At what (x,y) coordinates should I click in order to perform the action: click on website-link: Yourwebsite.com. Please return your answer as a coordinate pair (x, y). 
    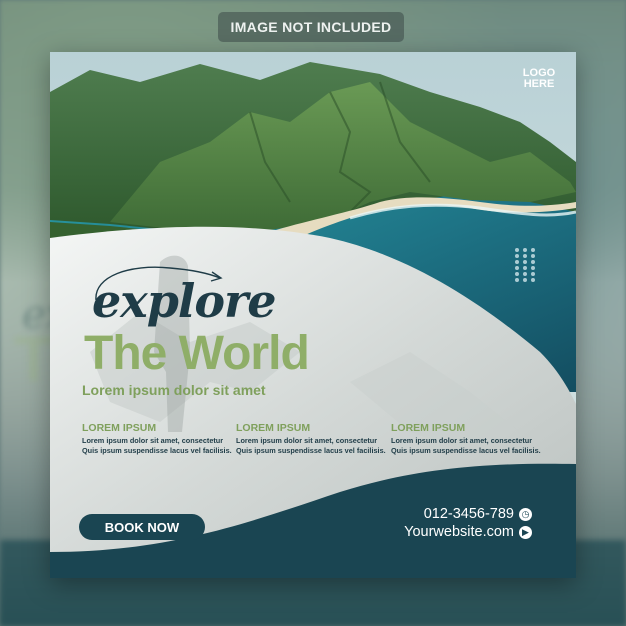
    Looking at the image, I should click on (459, 532).